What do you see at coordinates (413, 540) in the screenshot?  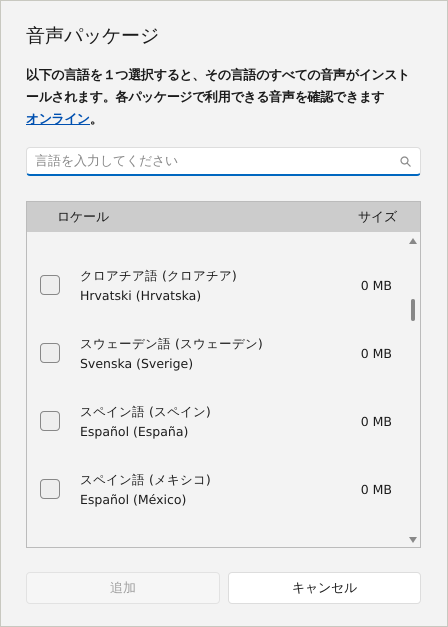 I see `scroll-down-icon` at bounding box center [413, 540].